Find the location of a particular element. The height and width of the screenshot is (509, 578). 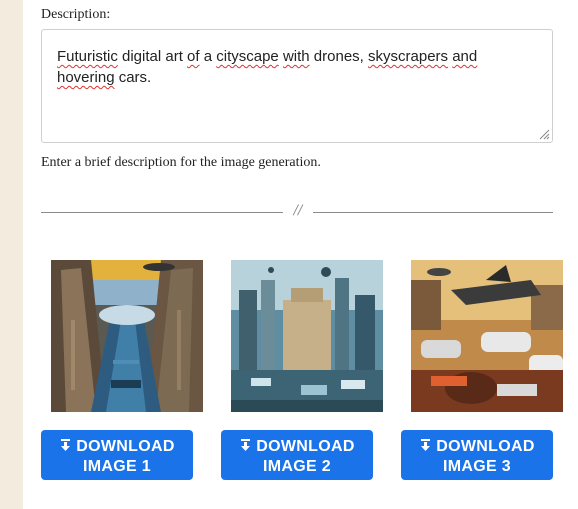

description-word: cars. is located at coordinates (133, 77).